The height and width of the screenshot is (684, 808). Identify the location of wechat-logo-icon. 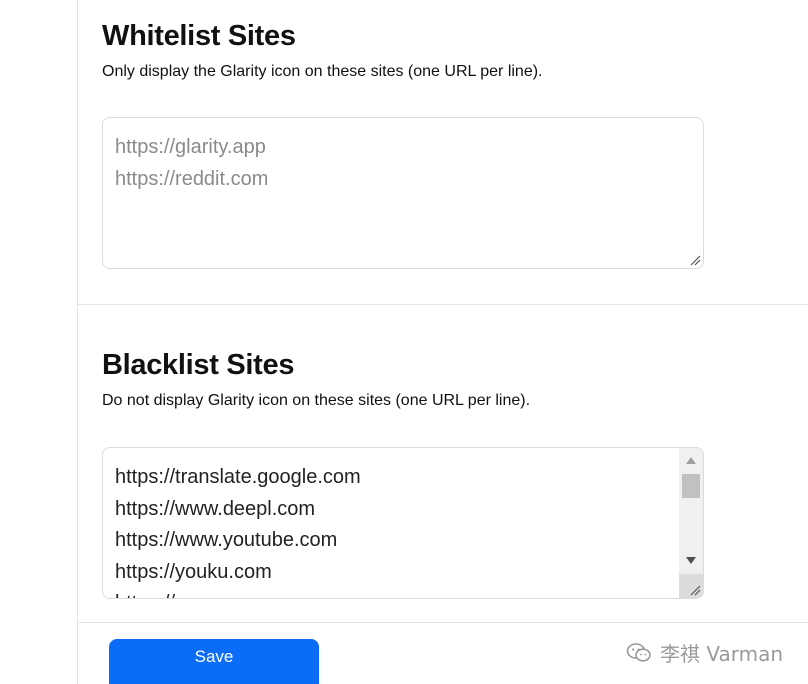
(638, 652).